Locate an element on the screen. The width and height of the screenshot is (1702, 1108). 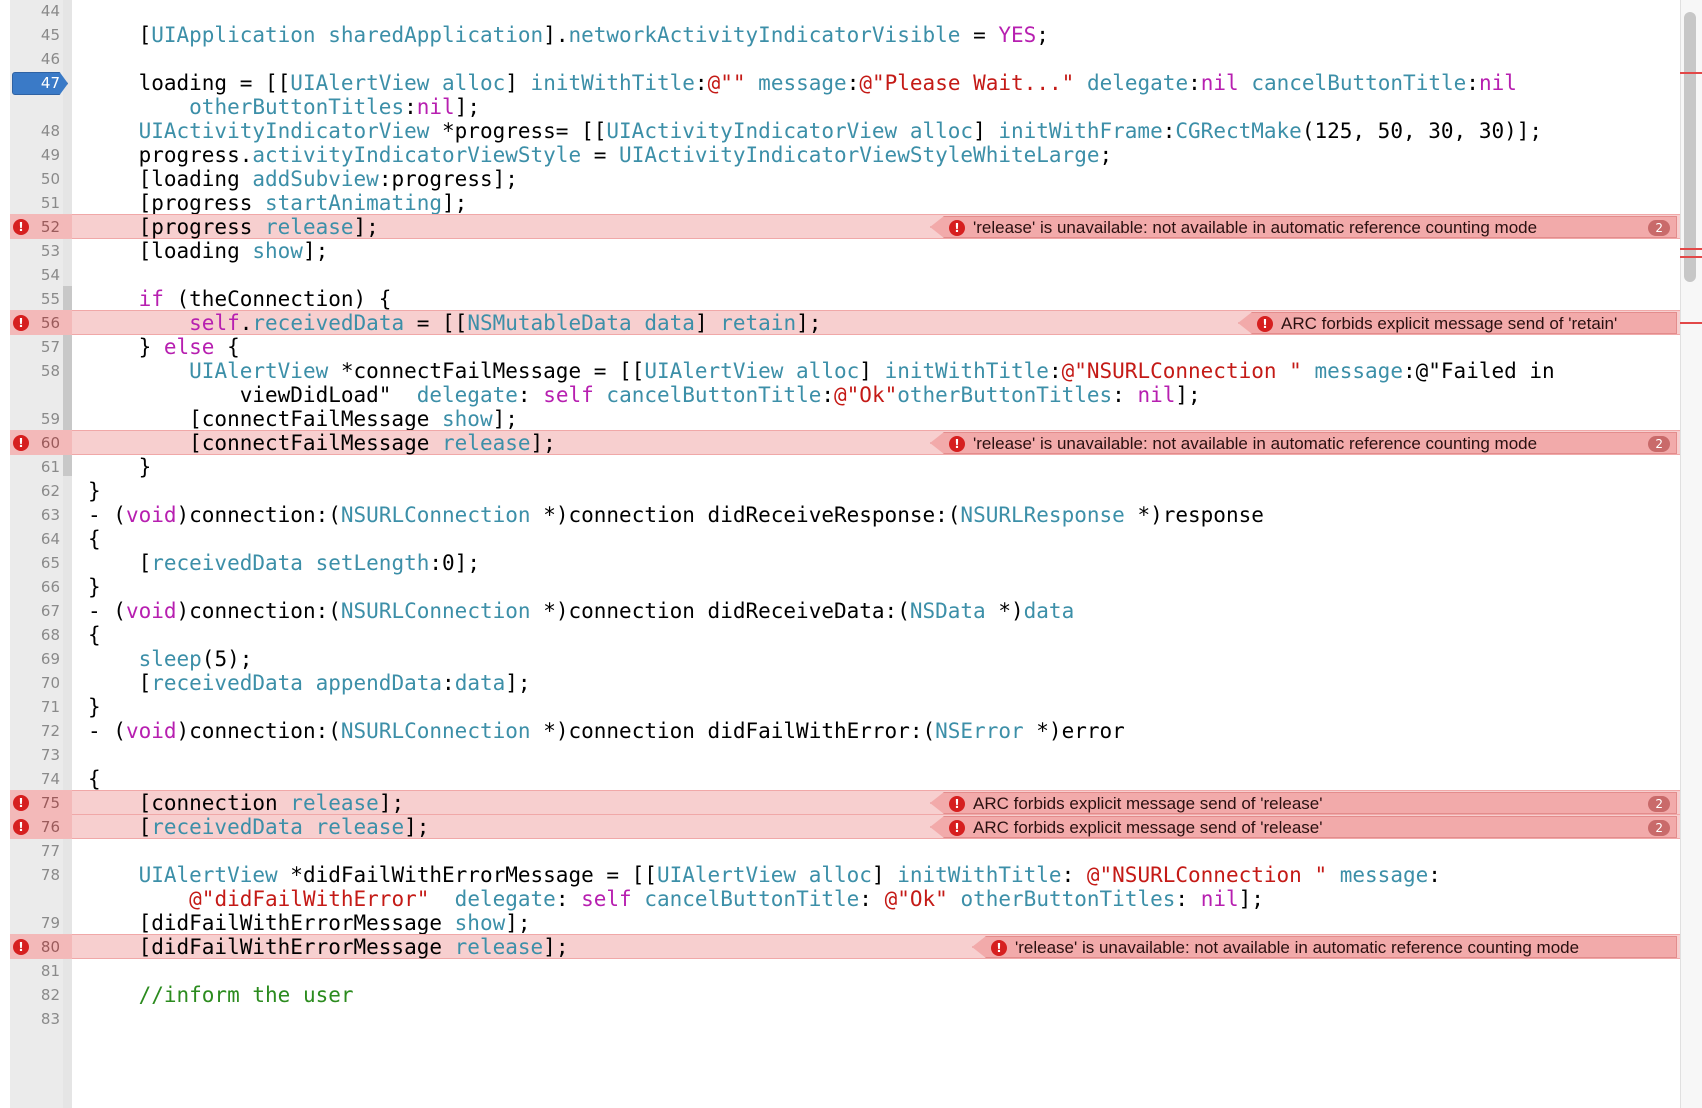
code-text: //inform the user is located at coordinates (221, 995).